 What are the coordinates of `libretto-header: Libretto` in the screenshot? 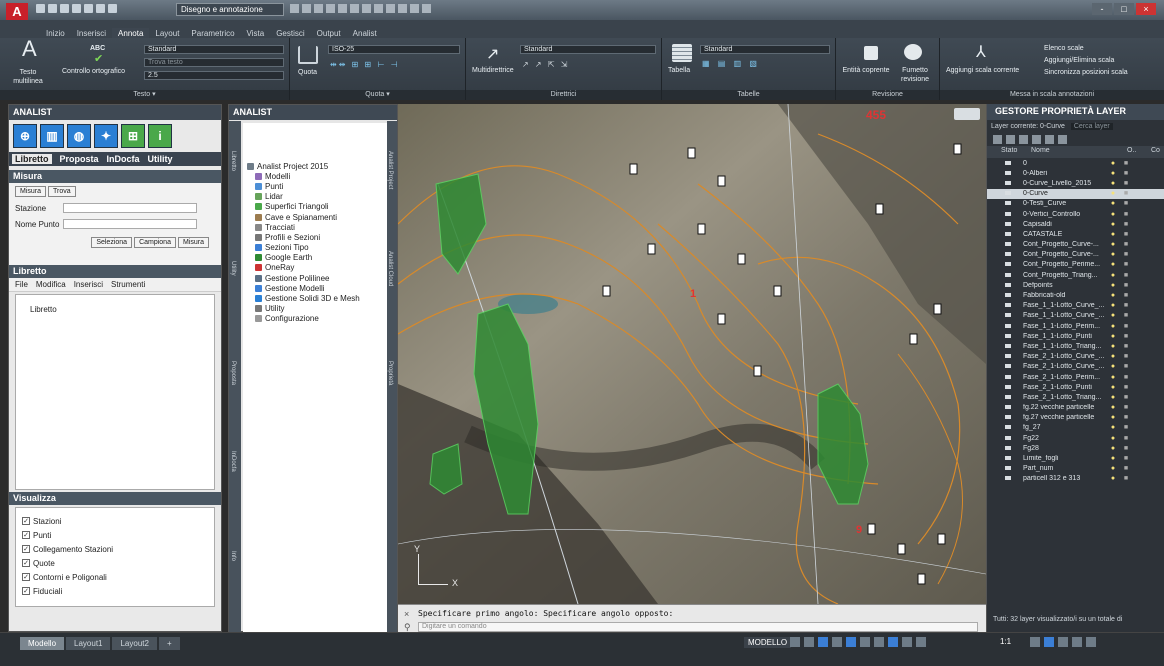 It's located at (115, 271).